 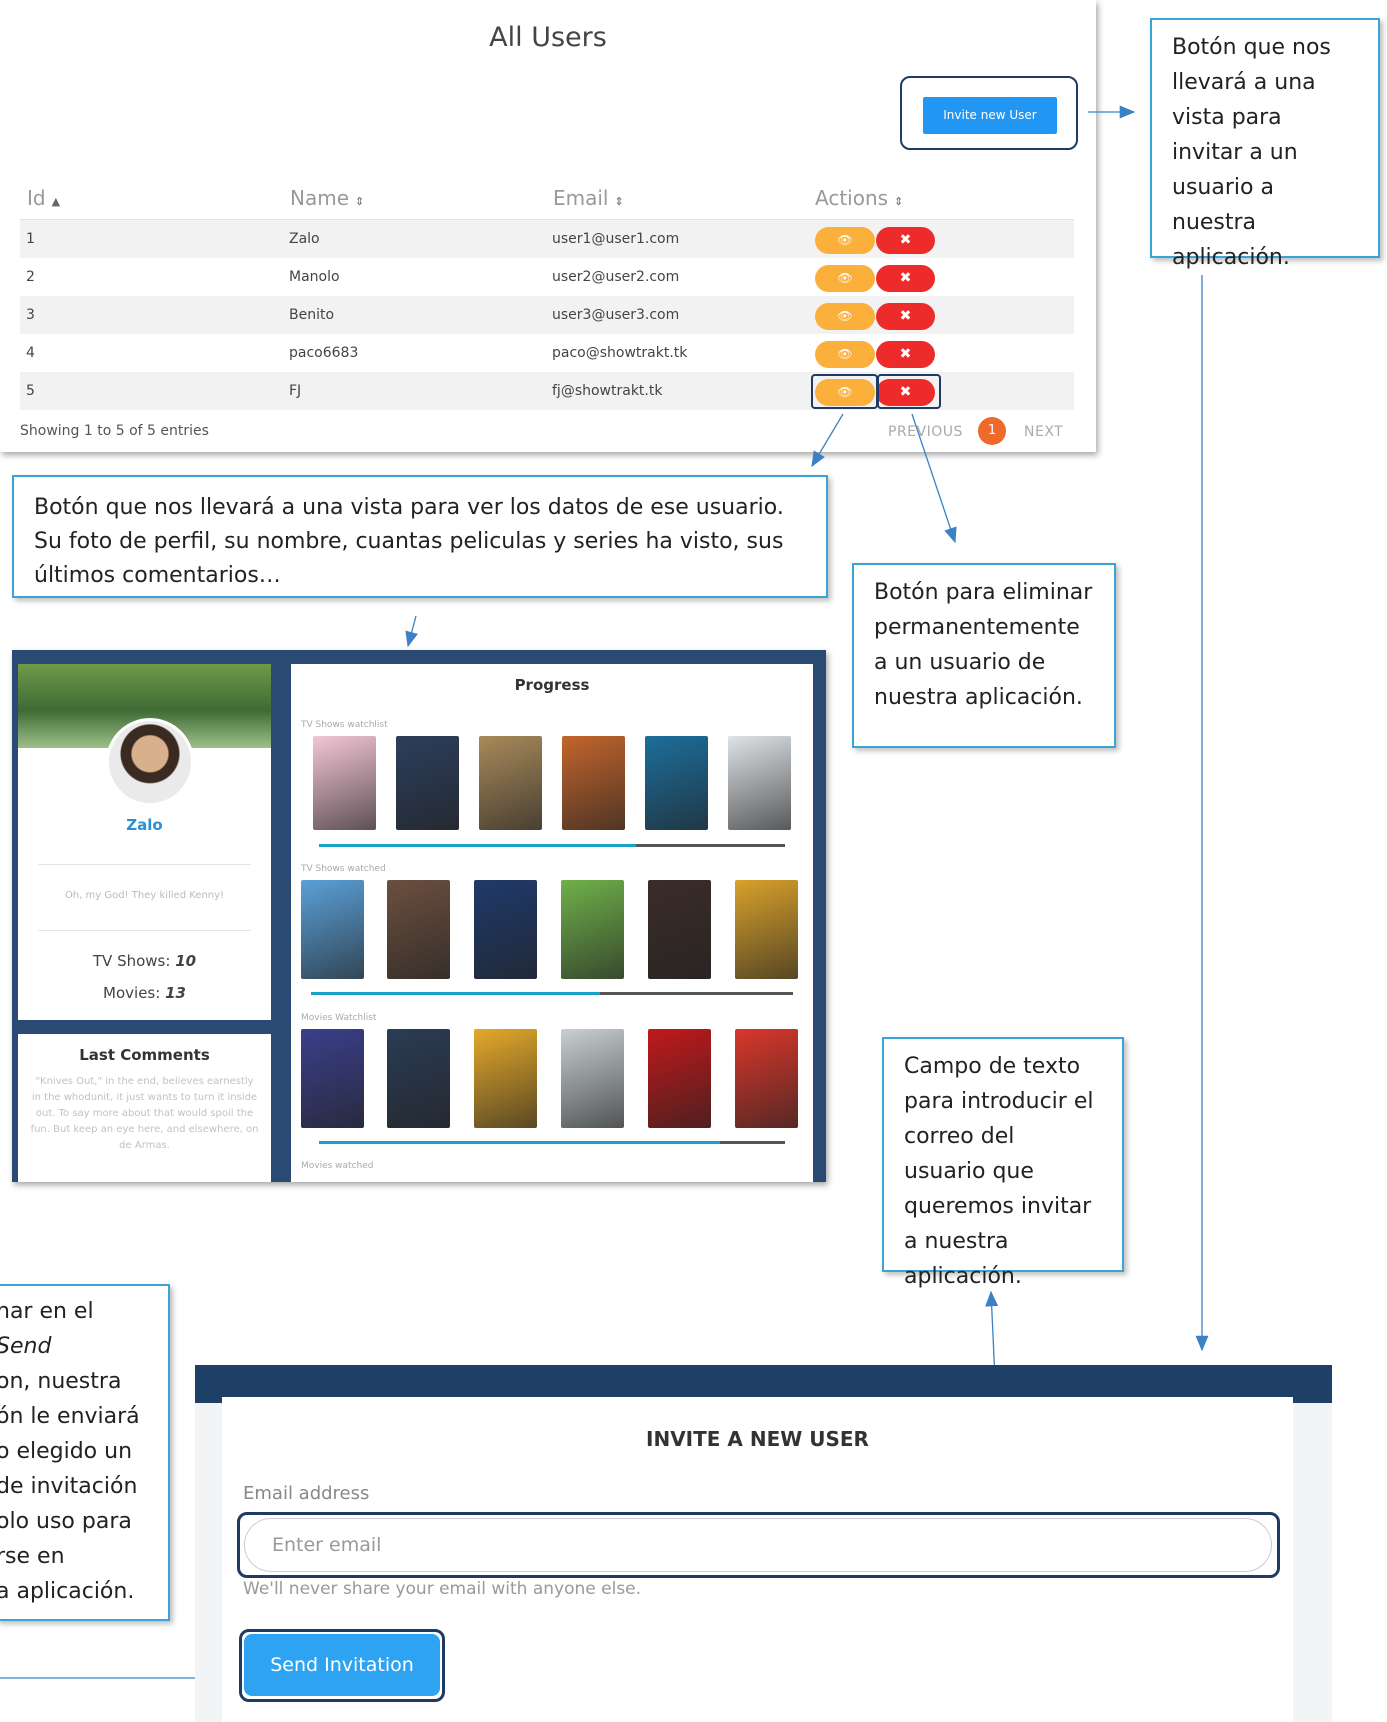 What do you see at coordinates (343, 869) in the screenshot?
I see `section-label: TV Shows watched` at bounding box center [343, 869].